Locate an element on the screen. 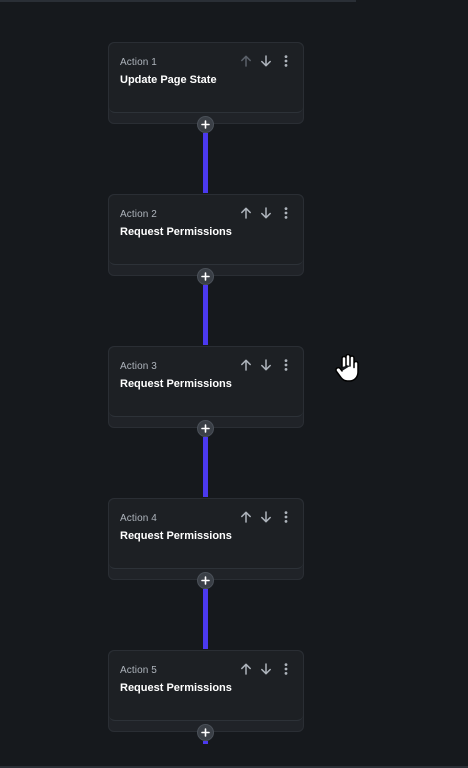 Image resolution: width=468 pixels, height=768 pixels. action-card-5: Action 5 Request Permissions is located at coordinates (206, 691).